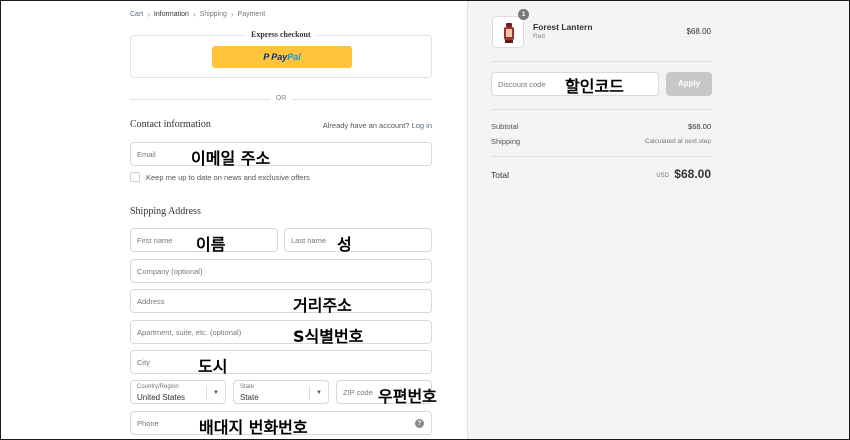 The height and width of the screenshot is (440, 850). What do you see at coordinates (281, 363) in the screenshot?
I see `city-field: City 도시` at bounding box center [281, 363].